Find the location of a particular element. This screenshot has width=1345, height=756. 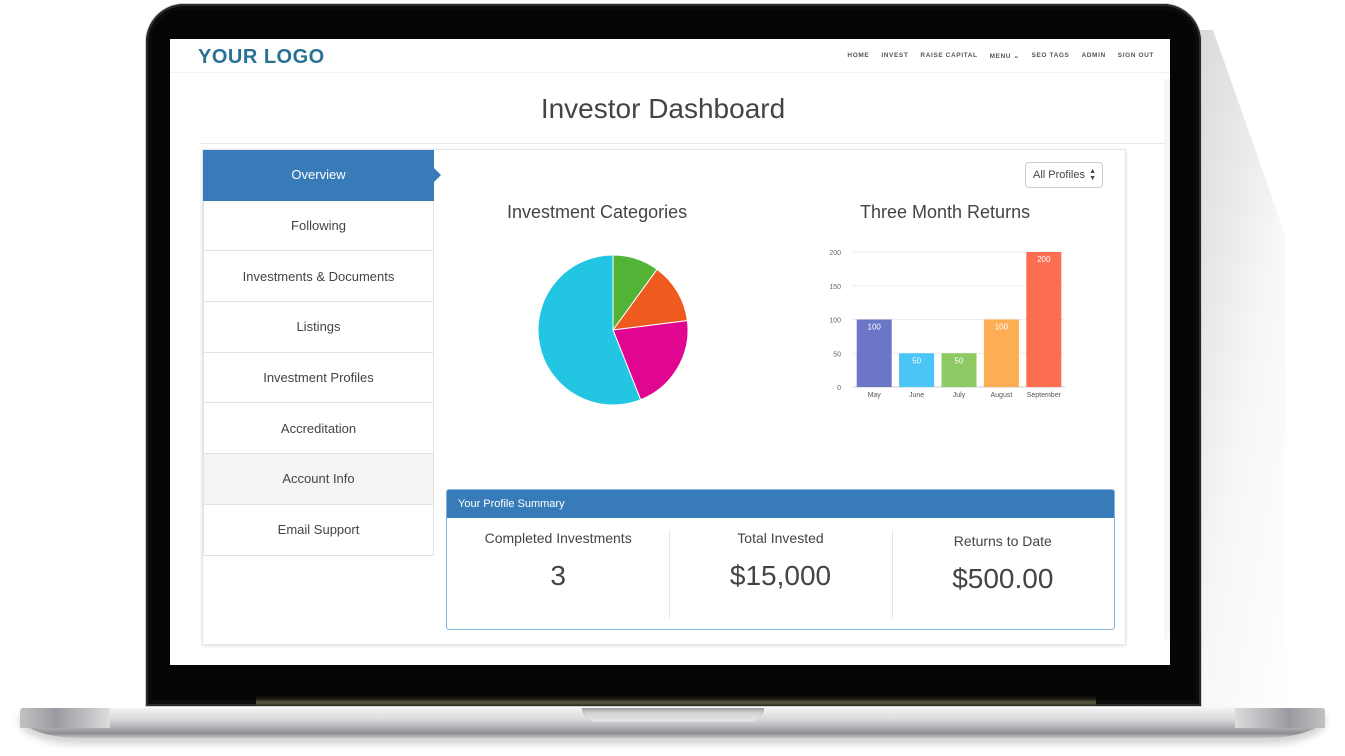

y-tick-label: 150 is located at coordinates (835, 287).